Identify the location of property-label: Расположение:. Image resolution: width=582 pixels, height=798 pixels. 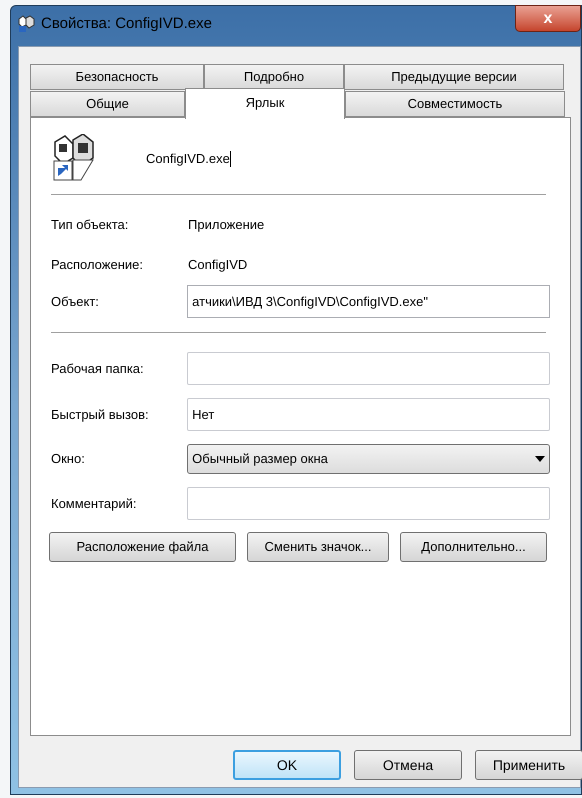
(97, 265).